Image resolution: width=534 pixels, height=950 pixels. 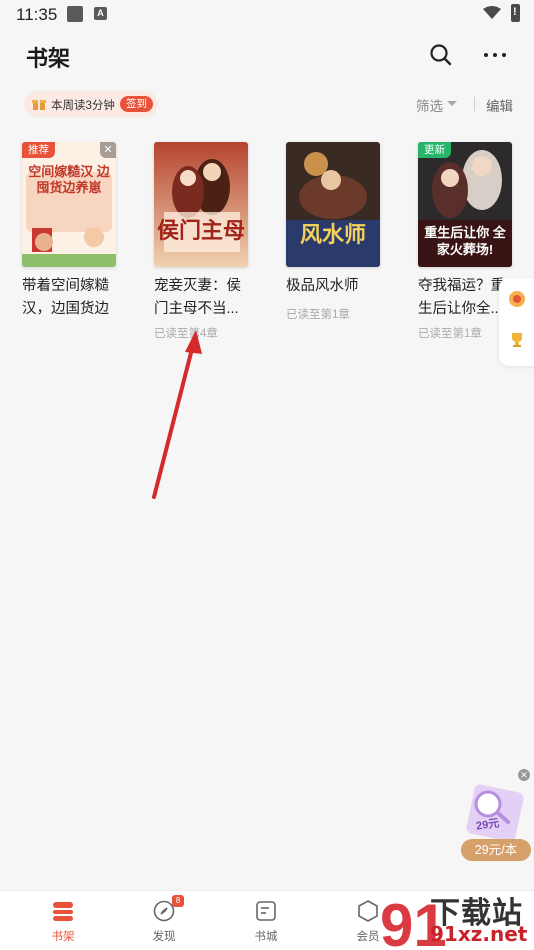 I want to click on cover-title-text: 空间嫁糙汉 边囤货边养崽, so click(x=69, y=179).